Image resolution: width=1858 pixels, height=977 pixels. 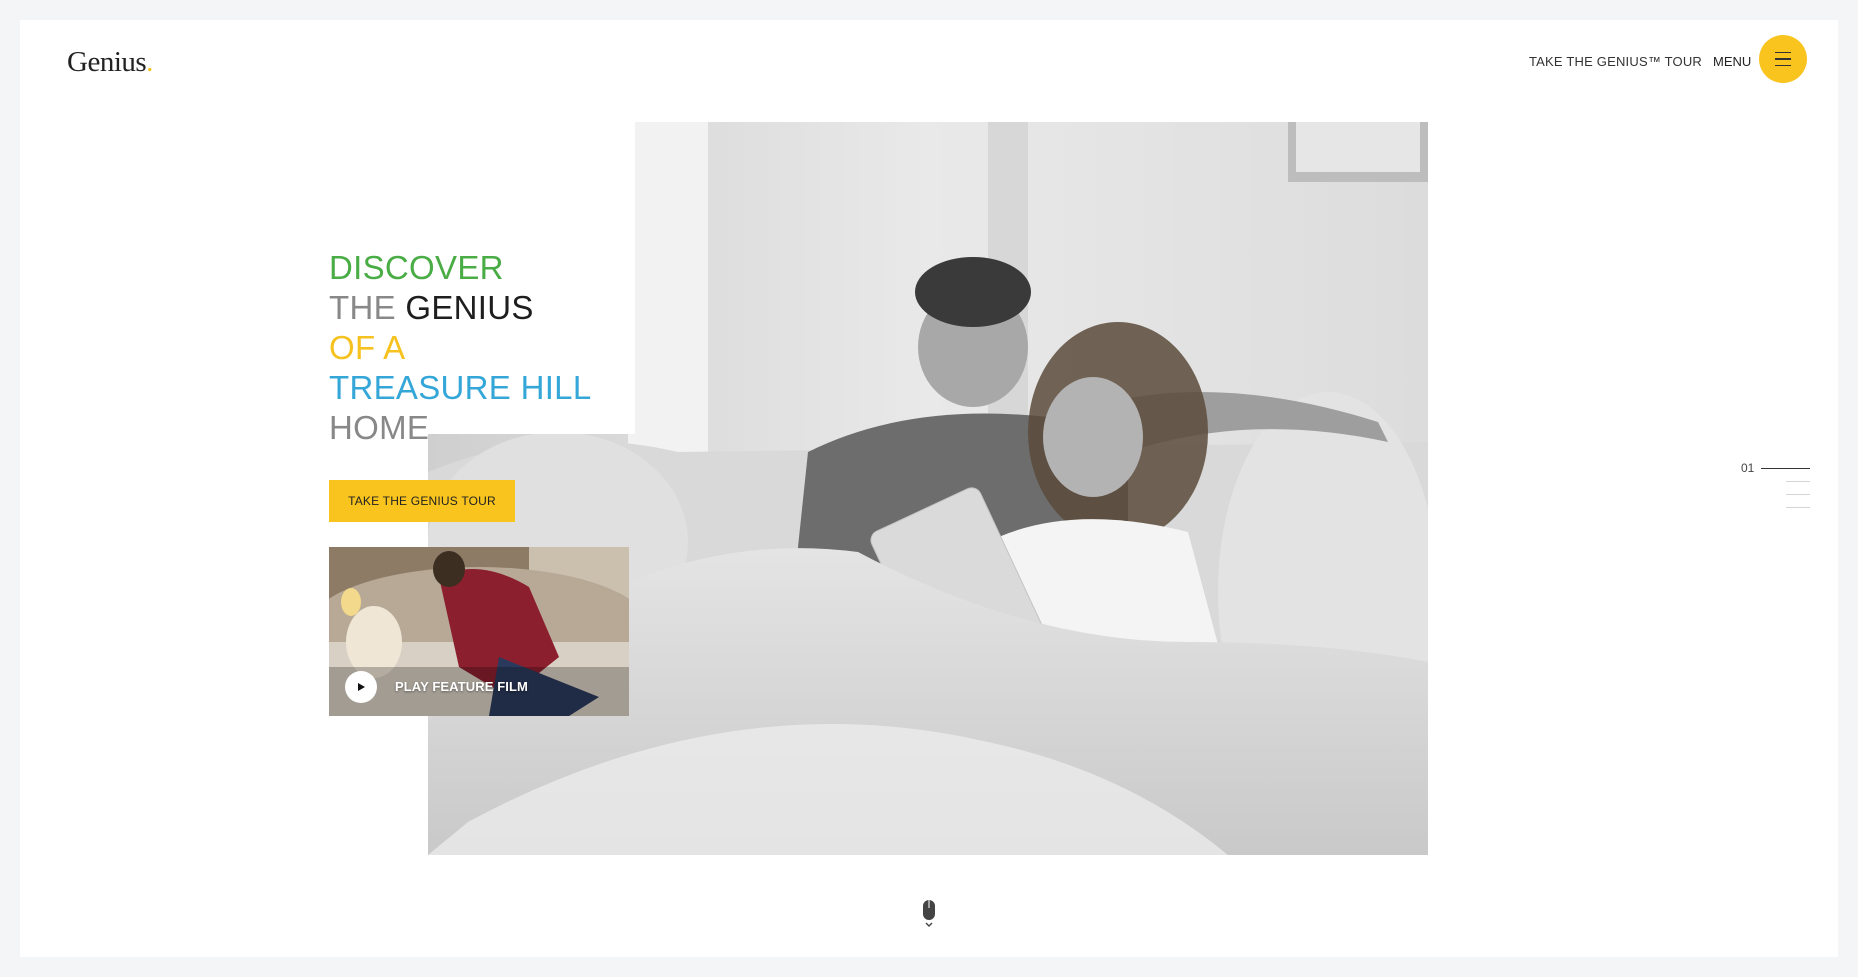 I want to click on play-feature-film-label: PLAY FEATURE FILM, so click(x=461, y=686).